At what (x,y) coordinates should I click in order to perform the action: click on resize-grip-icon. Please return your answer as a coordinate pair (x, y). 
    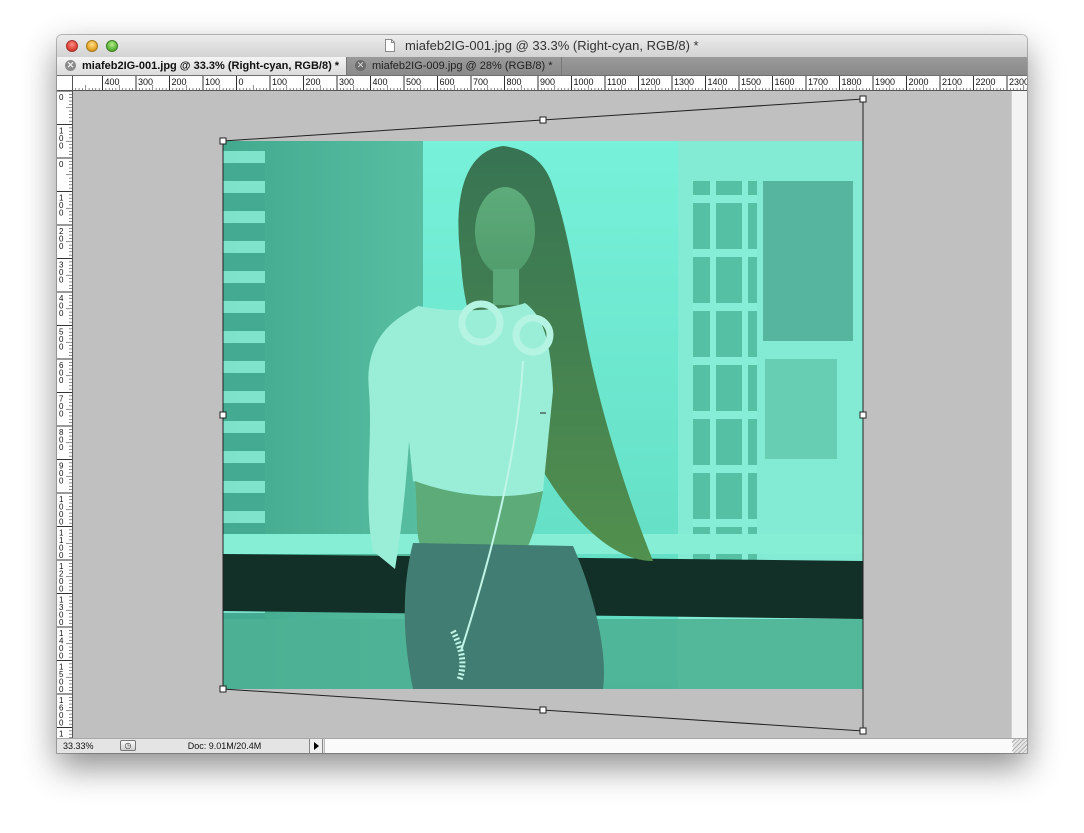
    Looking at the image, I should click on (1019, 746).